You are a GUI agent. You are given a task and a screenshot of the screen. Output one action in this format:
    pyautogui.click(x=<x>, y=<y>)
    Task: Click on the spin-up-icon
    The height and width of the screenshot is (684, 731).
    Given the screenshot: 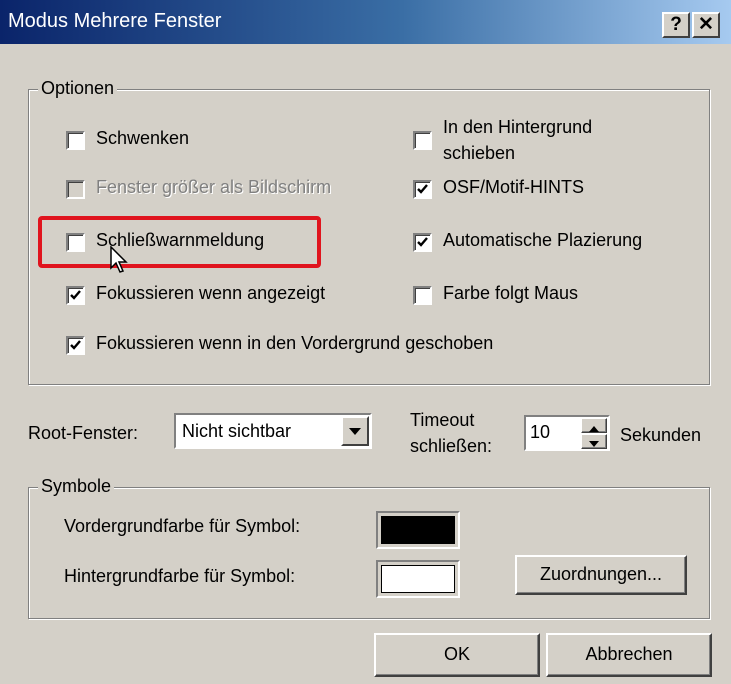 What is the action you would take?
    pyautogui.click(x=594, y=425)
    